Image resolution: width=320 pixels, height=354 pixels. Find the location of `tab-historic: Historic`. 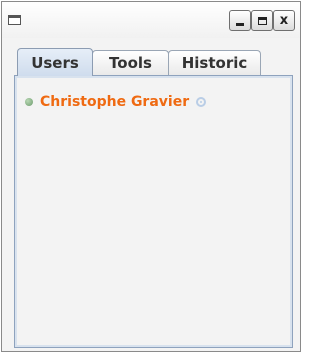

tab-historic: Historic is located at coordinates (214, 62).